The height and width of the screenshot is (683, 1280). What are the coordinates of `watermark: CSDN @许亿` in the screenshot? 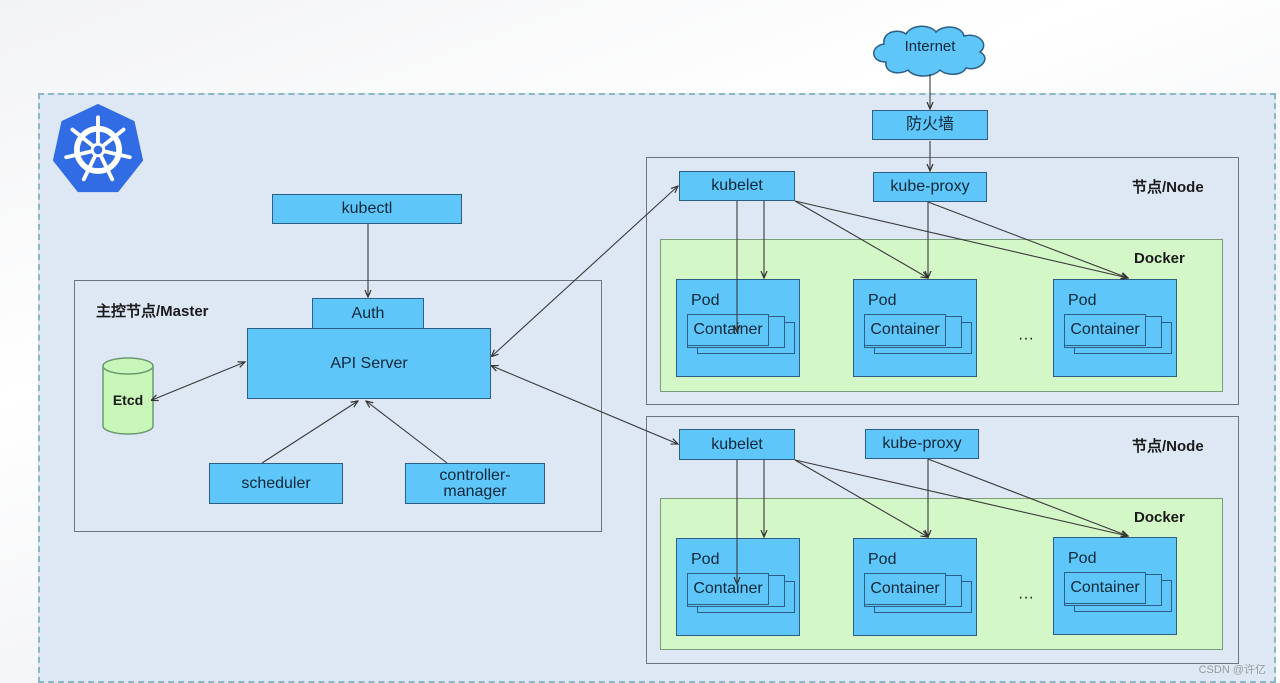 It's located at (1232, 670).